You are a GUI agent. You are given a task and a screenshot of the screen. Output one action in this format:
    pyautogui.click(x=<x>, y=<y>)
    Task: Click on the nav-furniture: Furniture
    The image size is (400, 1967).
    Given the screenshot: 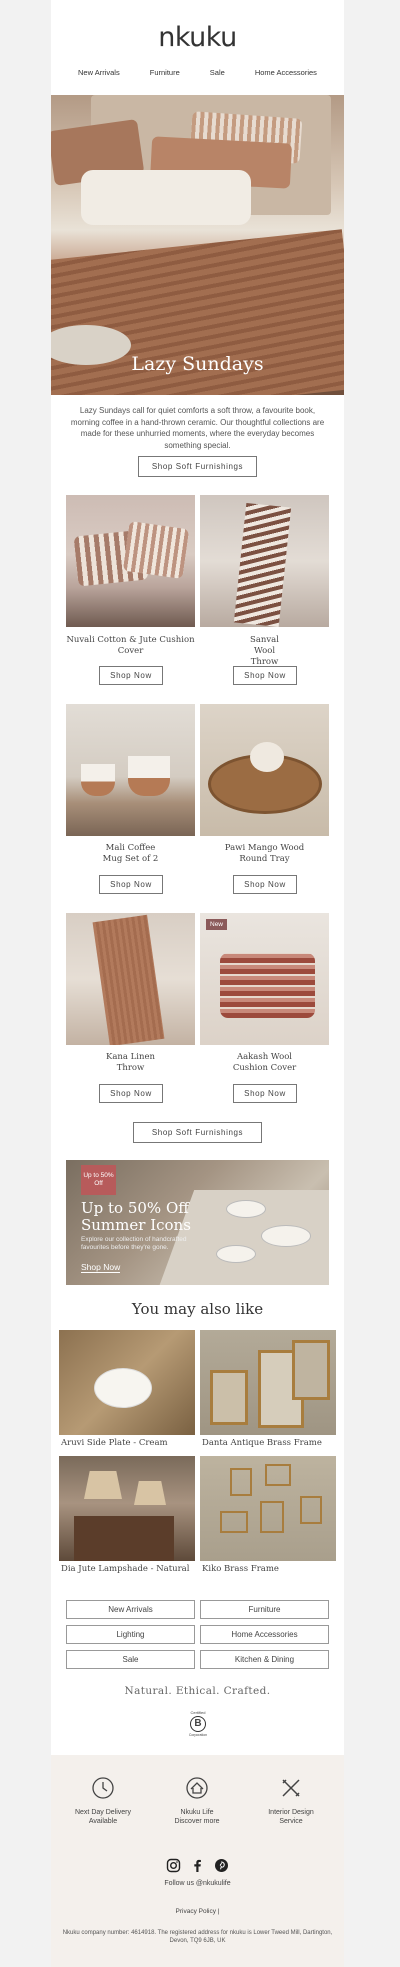 What is the action you would take?
    pyautogui.click(x=165, y=72)
    